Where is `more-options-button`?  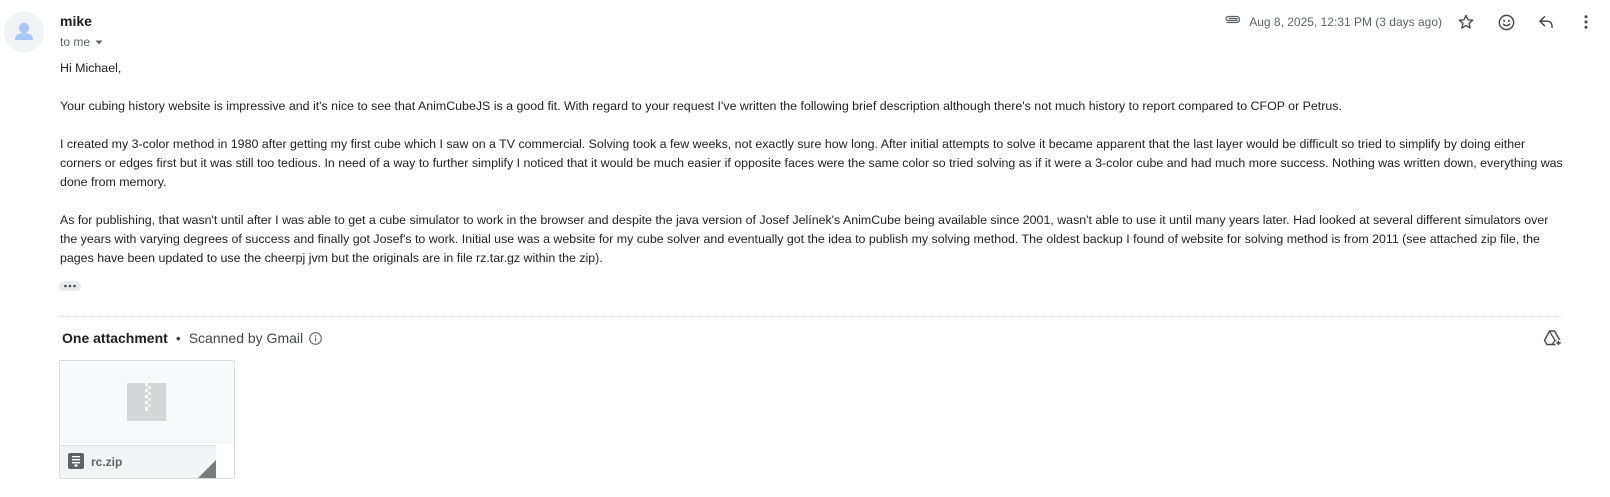
more-options-button is located at coordinates (1586, 22).